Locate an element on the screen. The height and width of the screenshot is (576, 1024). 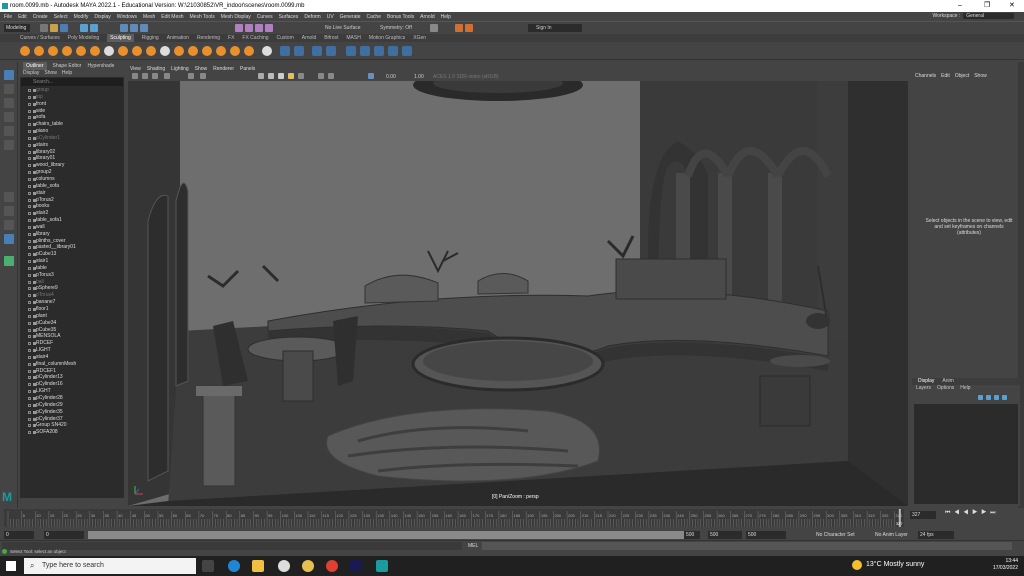
new-layer-icon is located at coordinates (980, 397).